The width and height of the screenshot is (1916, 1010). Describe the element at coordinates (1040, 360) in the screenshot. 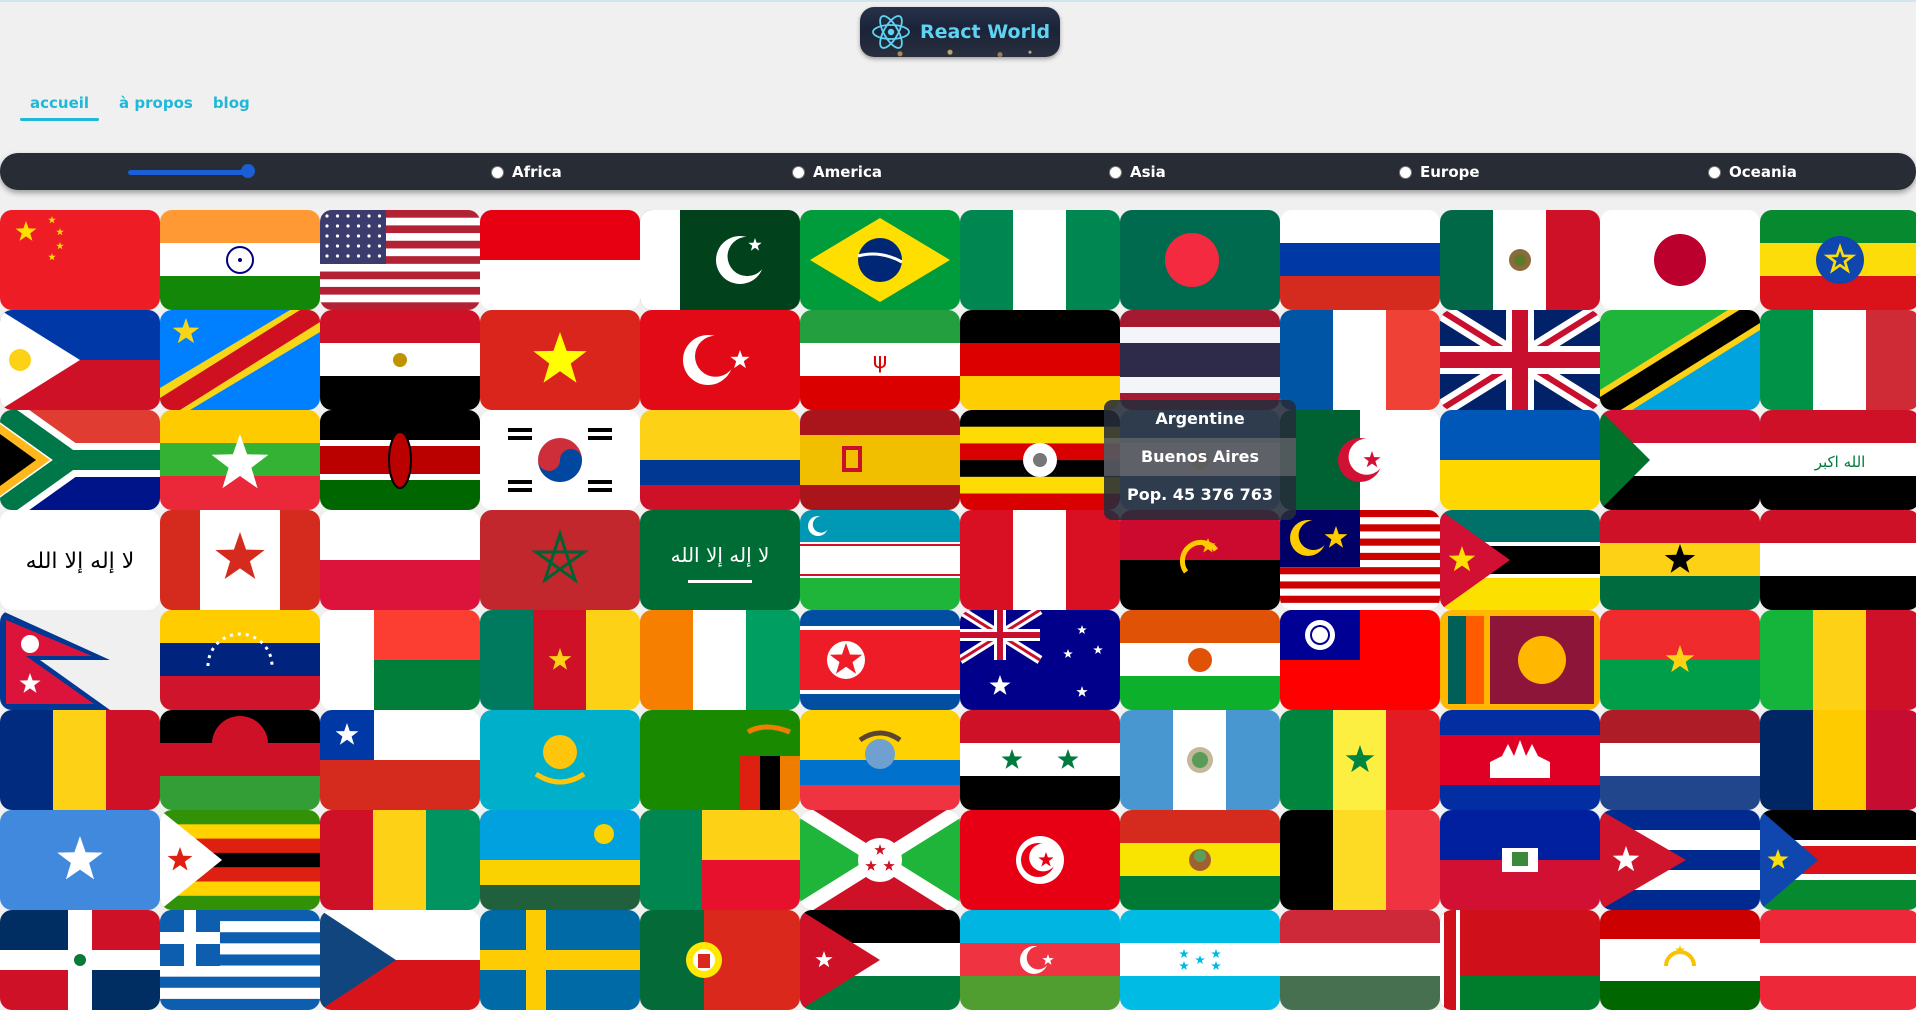

I see `flag-germany` at that location.